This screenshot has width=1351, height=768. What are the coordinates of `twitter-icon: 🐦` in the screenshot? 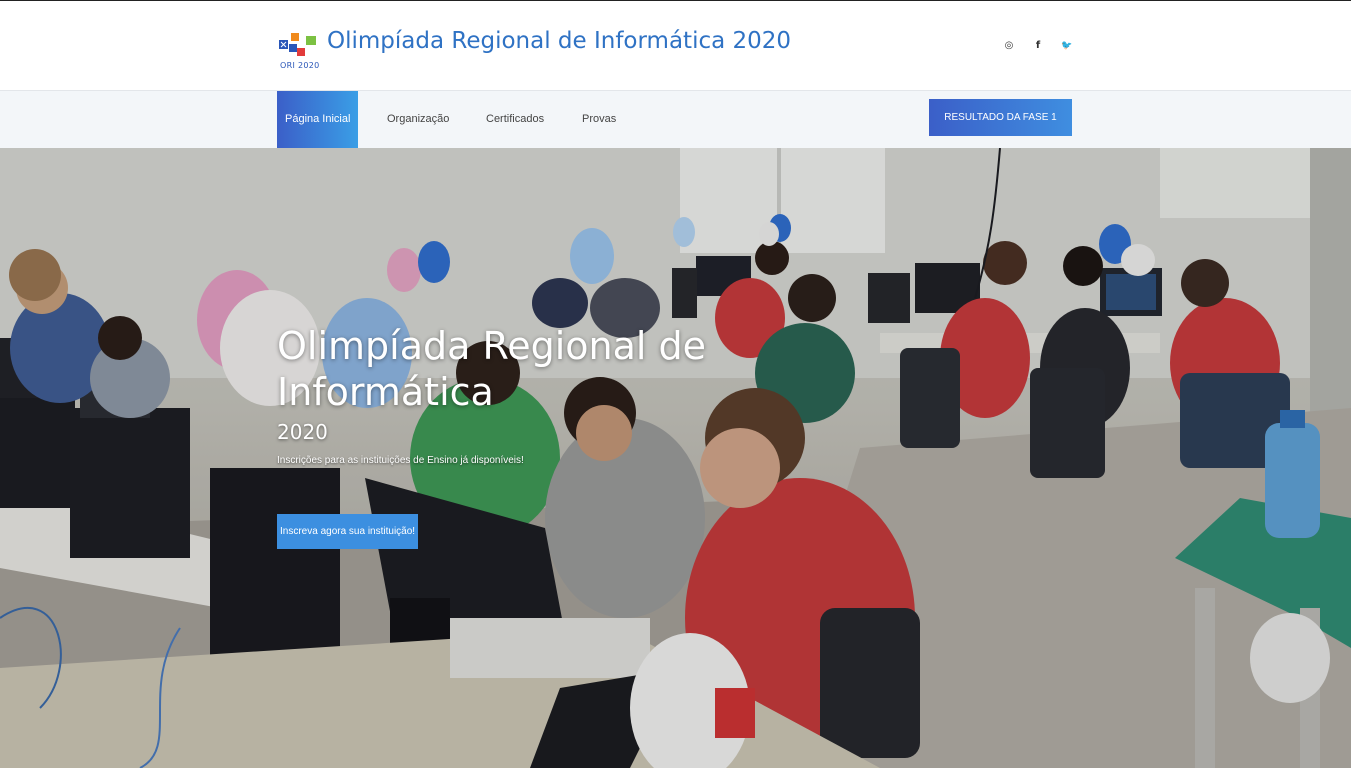 It's located at (1067, 46).